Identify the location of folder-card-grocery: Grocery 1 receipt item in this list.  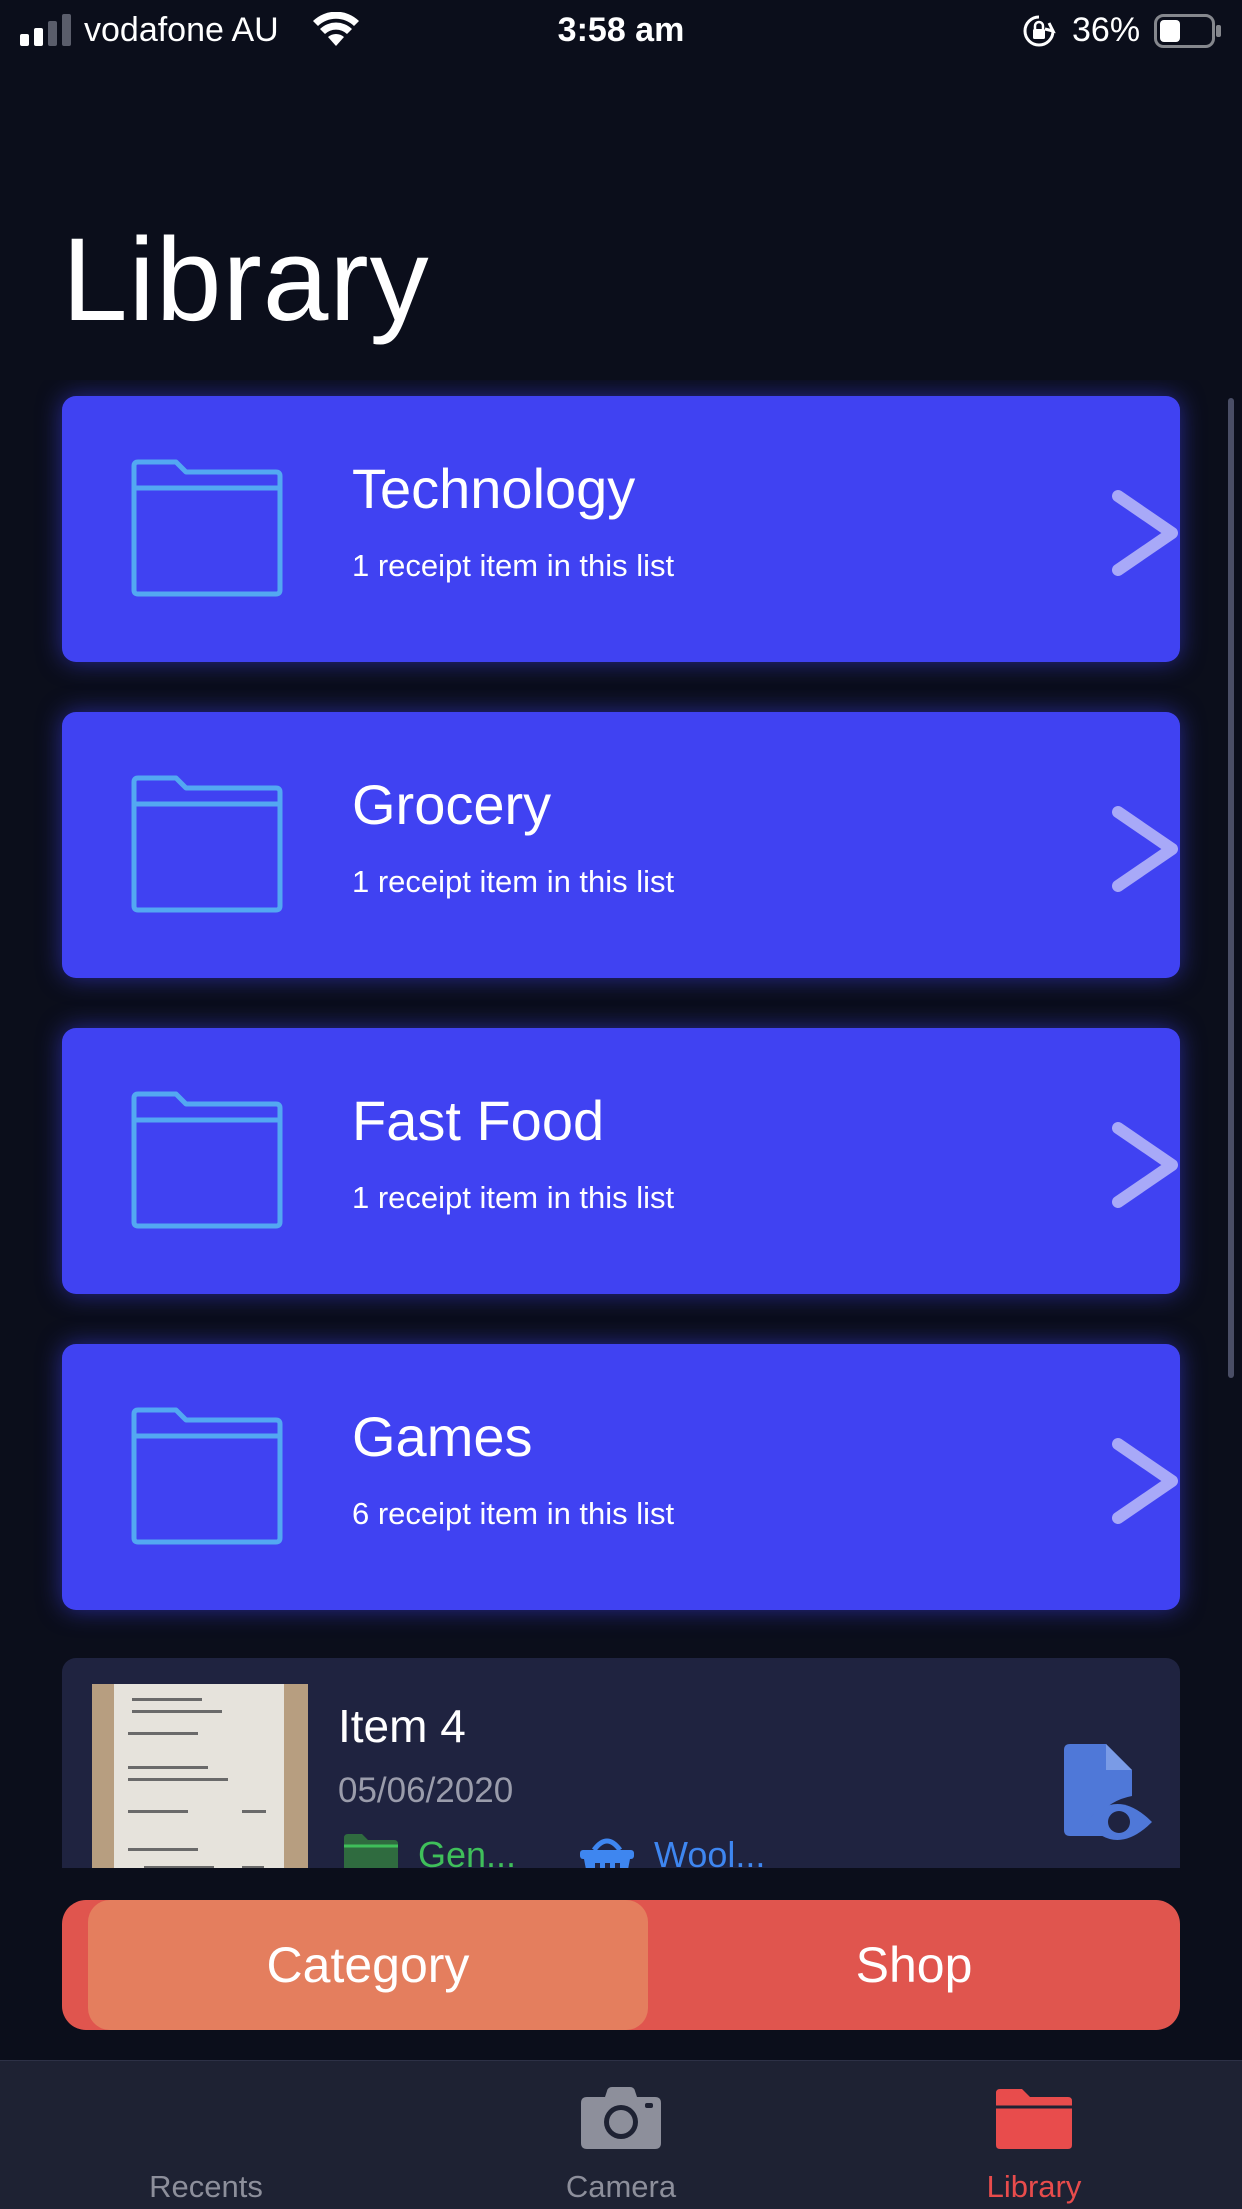
(621, 845).